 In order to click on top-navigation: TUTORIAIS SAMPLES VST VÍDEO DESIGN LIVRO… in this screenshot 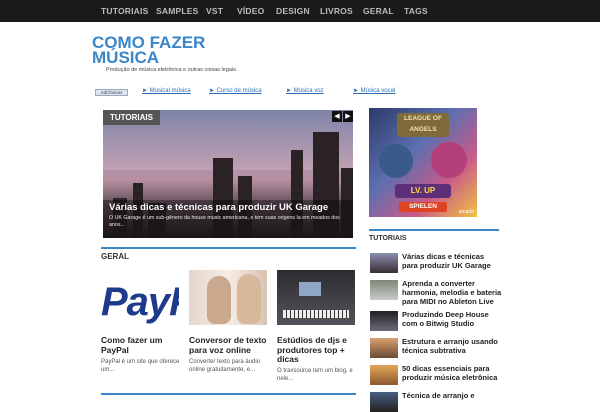, I will do `click(300, 11)`.